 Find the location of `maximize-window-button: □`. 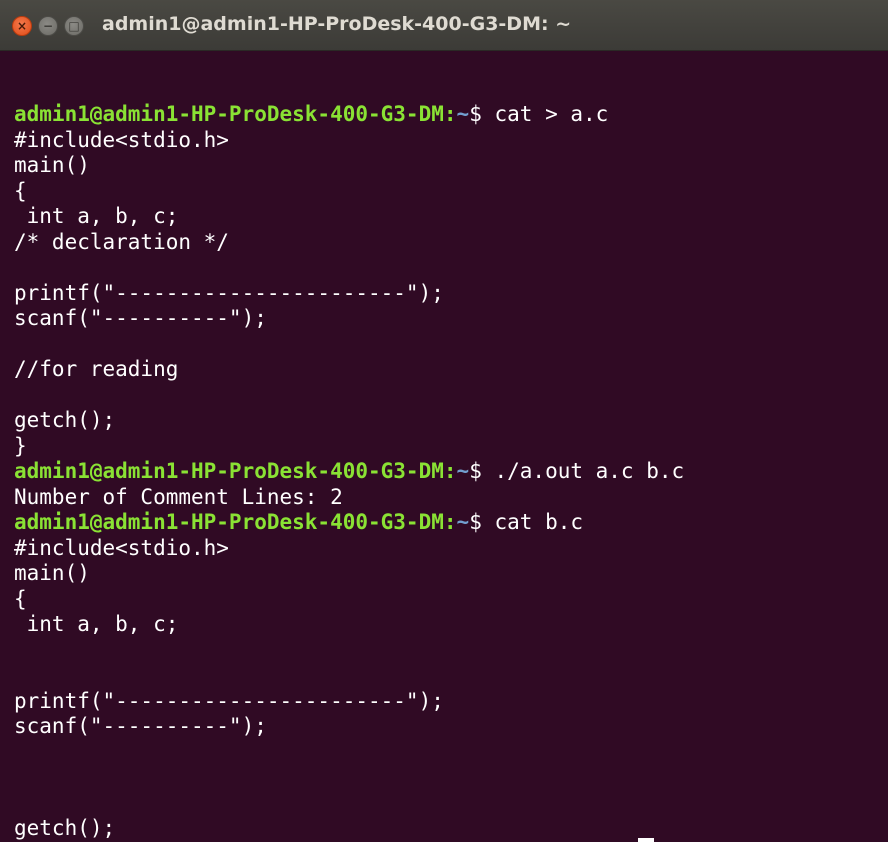

maximize-window-button: □ is located at coordinates (74, 26).